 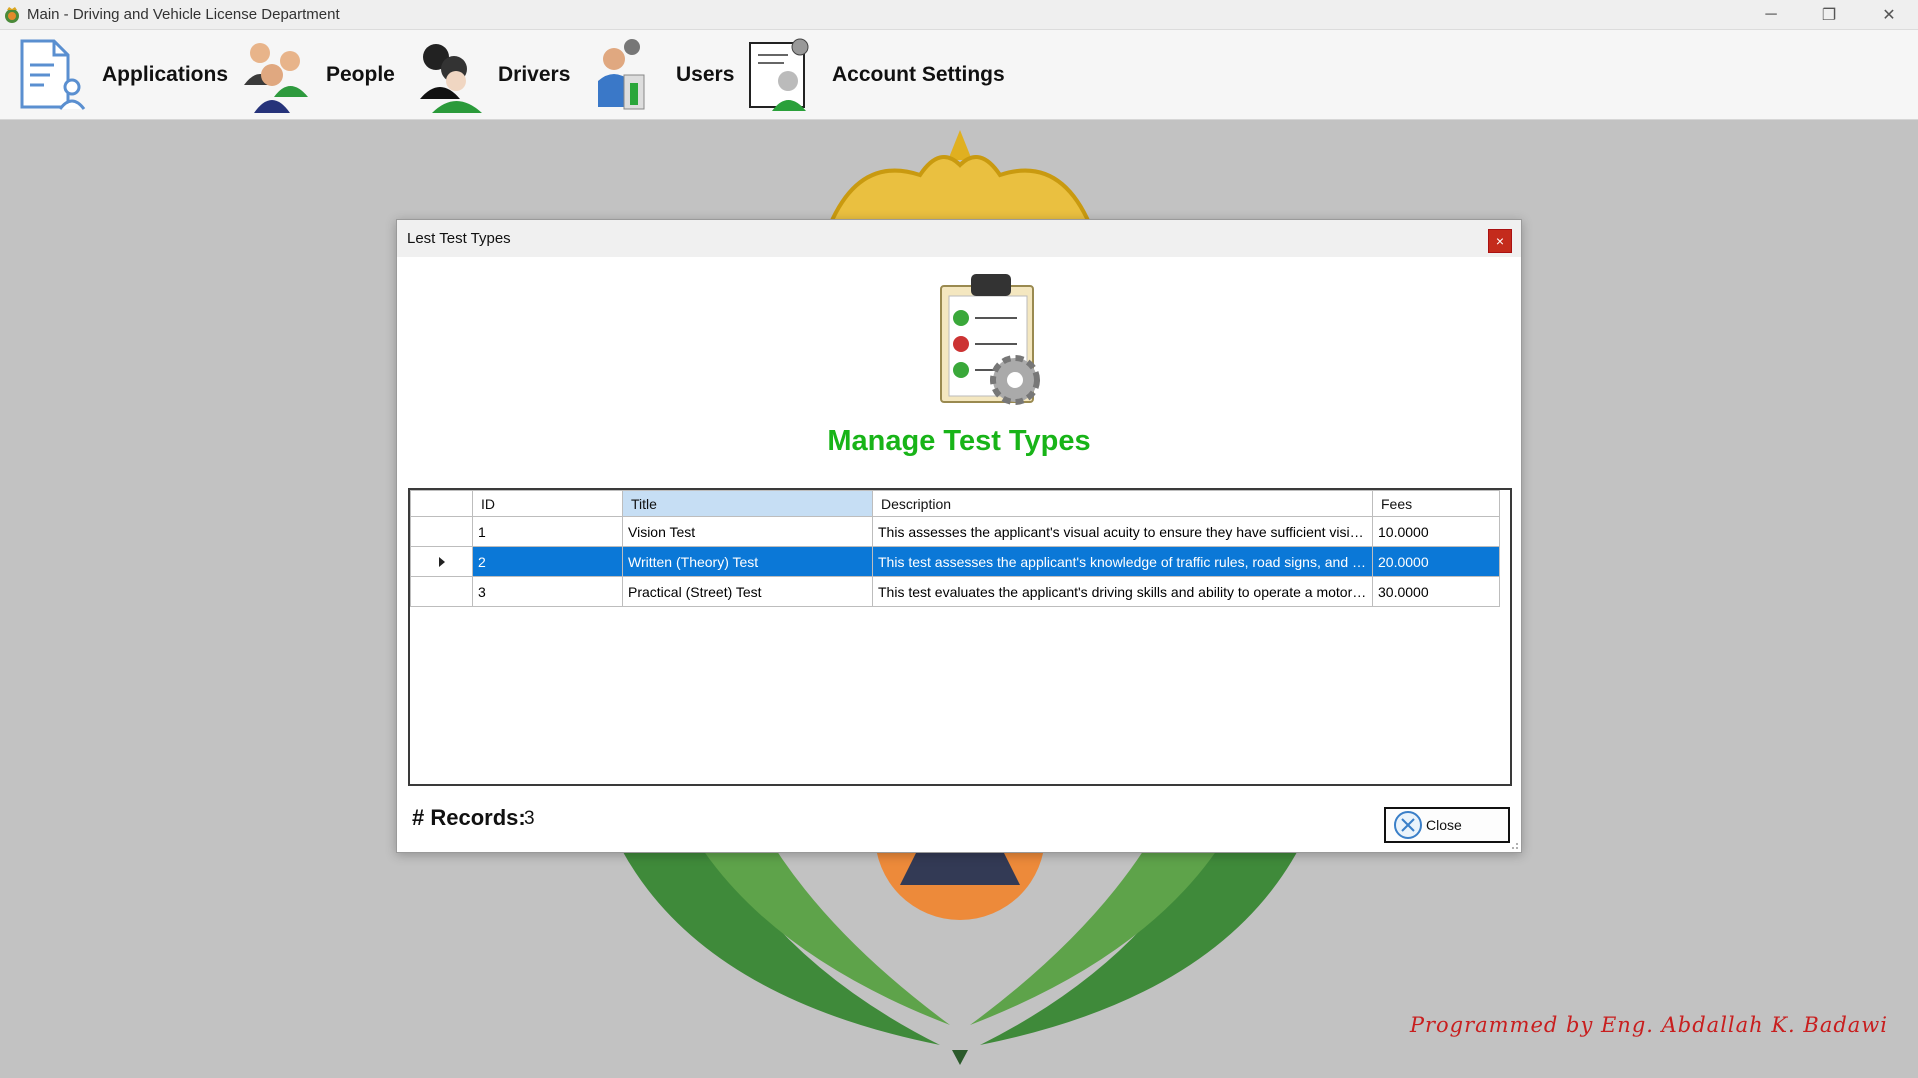 I want to click on dialog-title: Lest Test Types, so click(x=459, y=238).